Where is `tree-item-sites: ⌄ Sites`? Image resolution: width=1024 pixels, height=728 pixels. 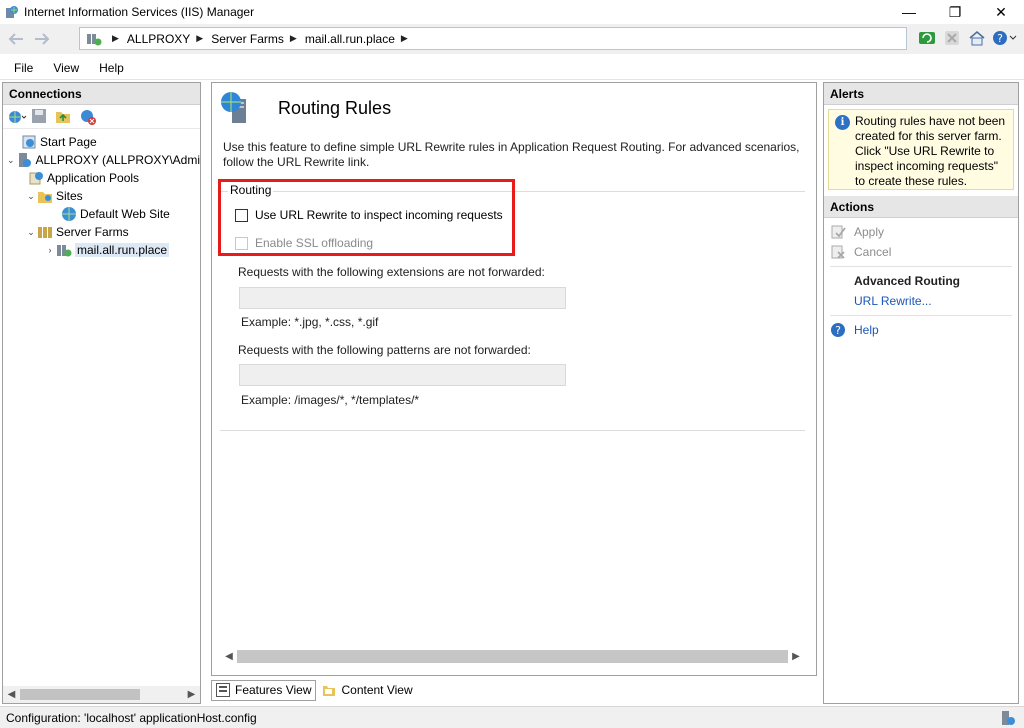 tree-item-sites: ⌄ Sites is located at coordinates (101, 196).